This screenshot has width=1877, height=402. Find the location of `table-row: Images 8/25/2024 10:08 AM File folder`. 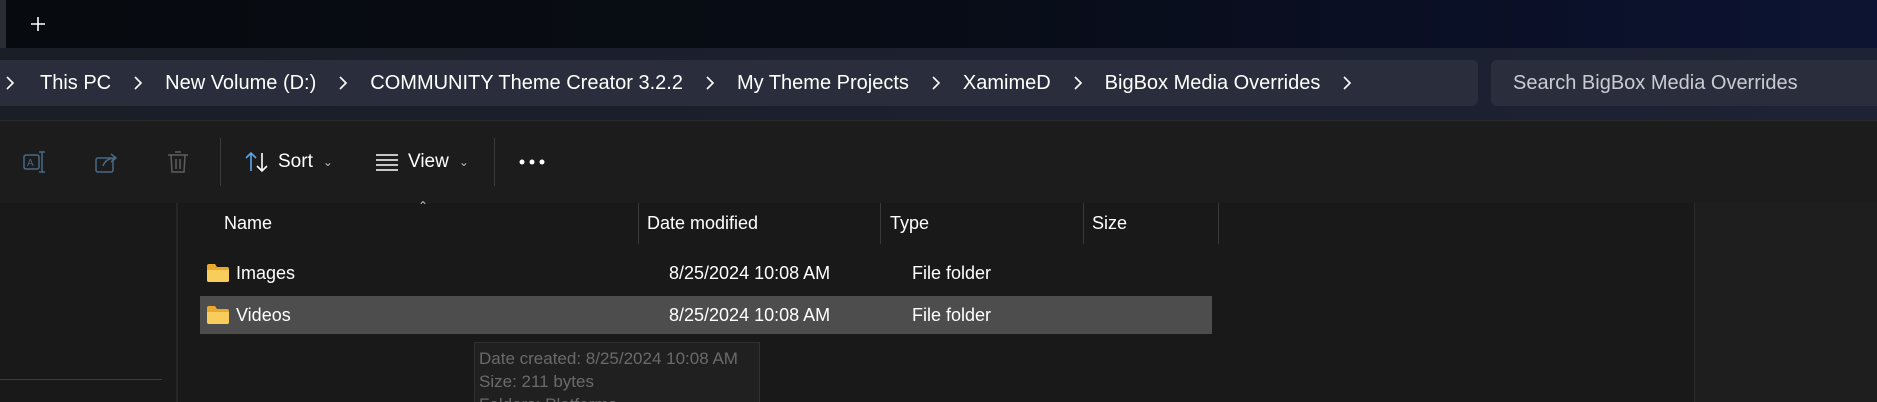

table-row: Images 8/25/2024 10:08 AM File folder is located at coordinates (706, 273).